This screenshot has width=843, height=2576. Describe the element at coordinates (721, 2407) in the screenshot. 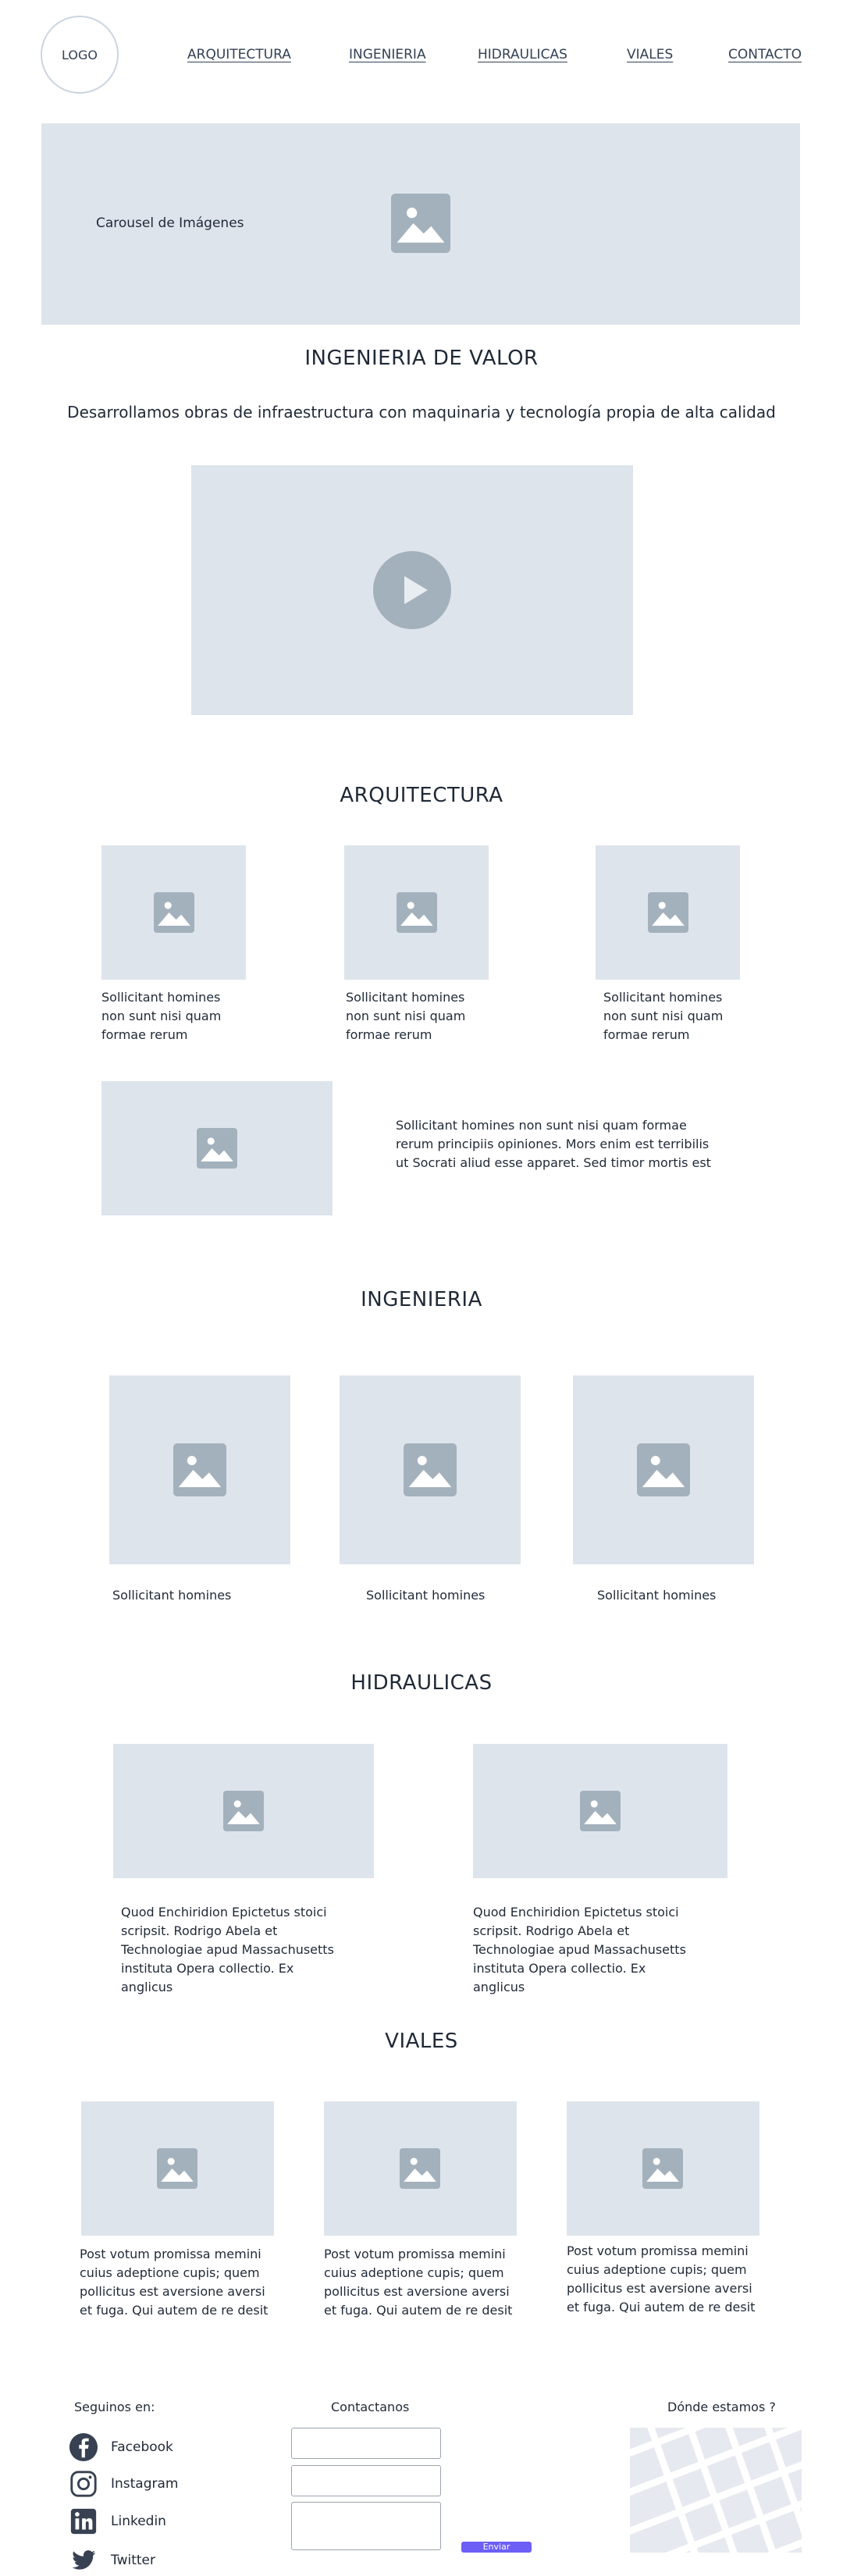

I see `location-label: Dónde estamos ?` at that location.